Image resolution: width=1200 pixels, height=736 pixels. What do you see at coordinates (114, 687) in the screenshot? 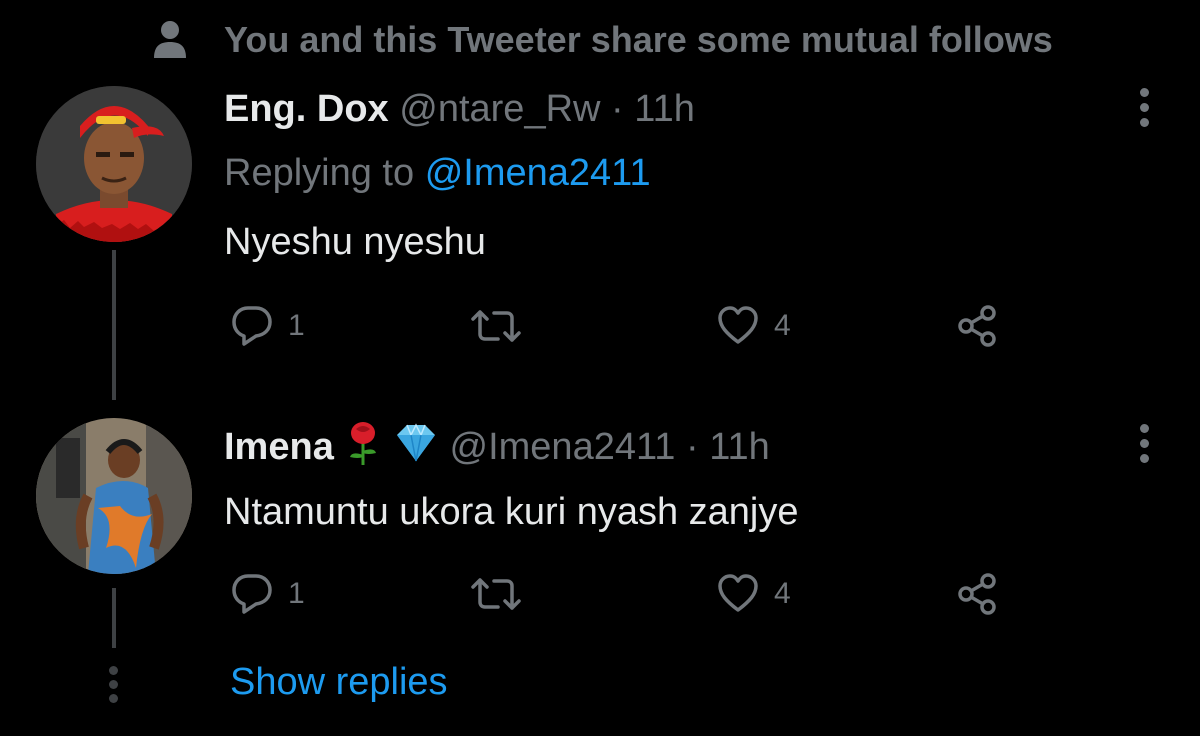
I see `thread-continuation-dots-icon` at bounding box center [114, 687].